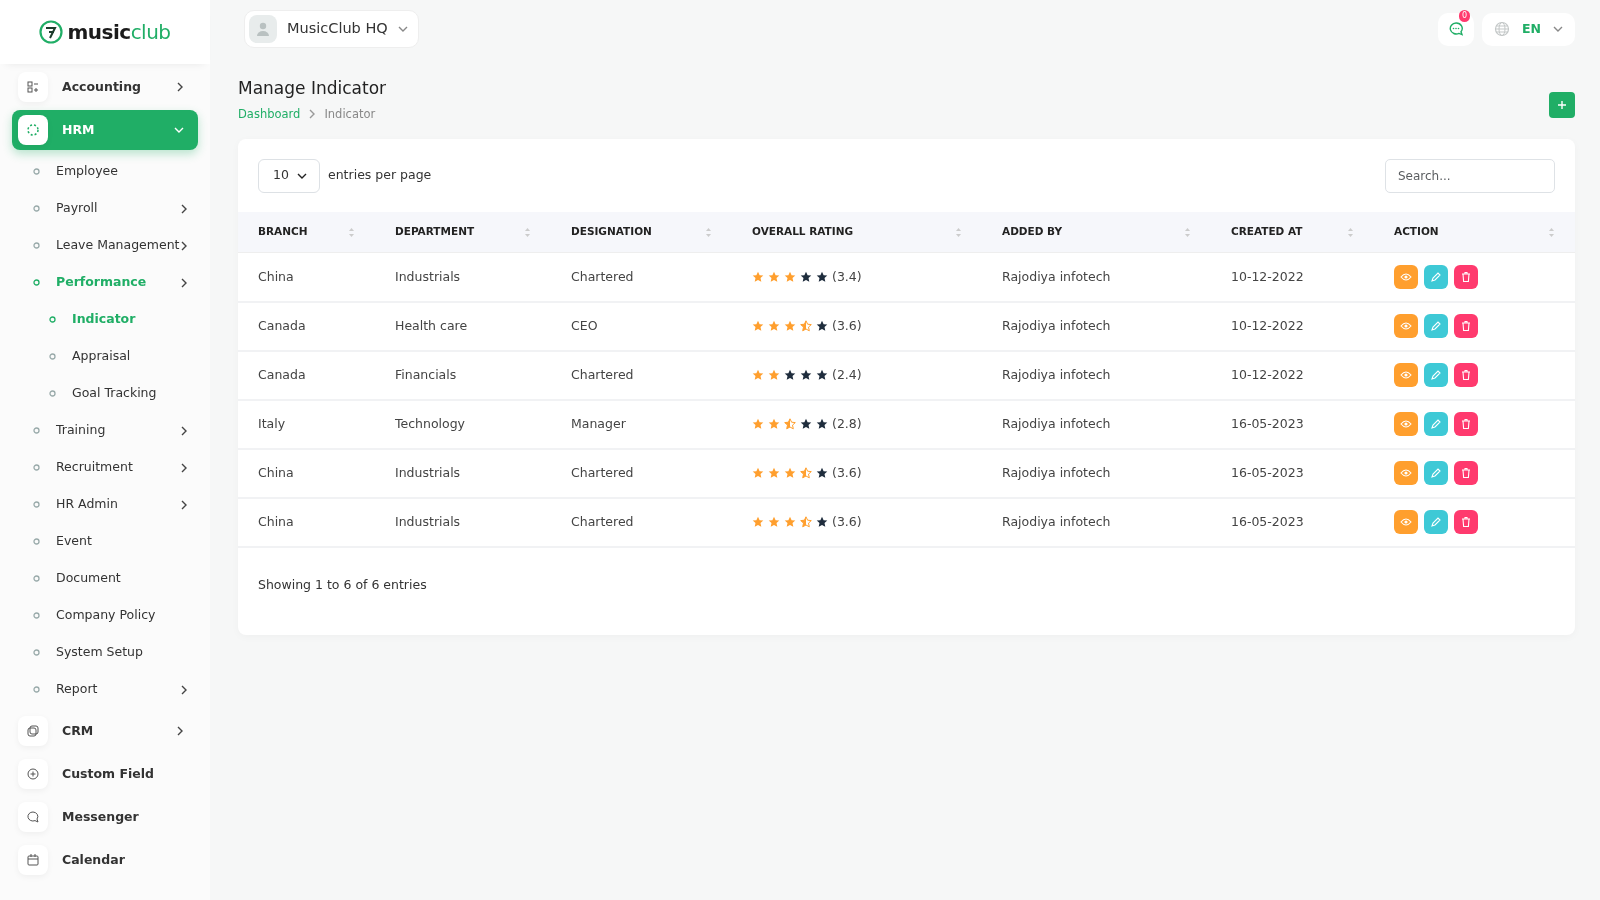 The image size is (1600, 900). I want to click on plus-icon, so click(1562, 105).